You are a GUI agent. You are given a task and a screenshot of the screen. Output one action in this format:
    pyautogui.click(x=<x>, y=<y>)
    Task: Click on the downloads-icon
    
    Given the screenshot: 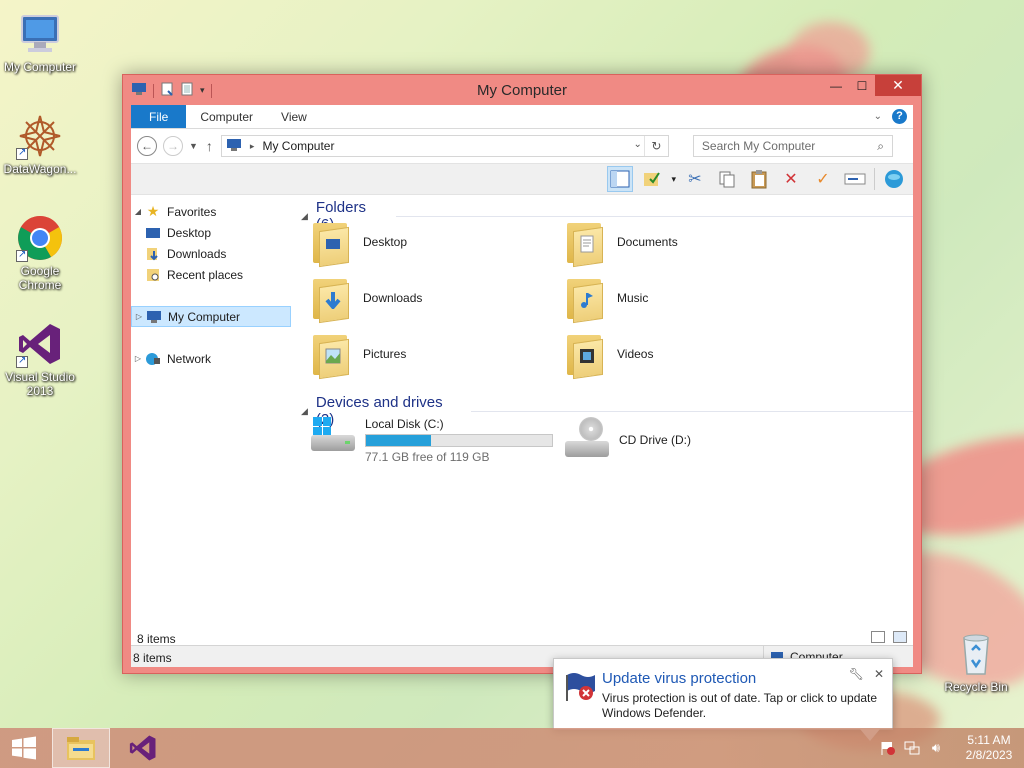 What is the action you would take?
    pyautogui.click(x=153, y=254)
    